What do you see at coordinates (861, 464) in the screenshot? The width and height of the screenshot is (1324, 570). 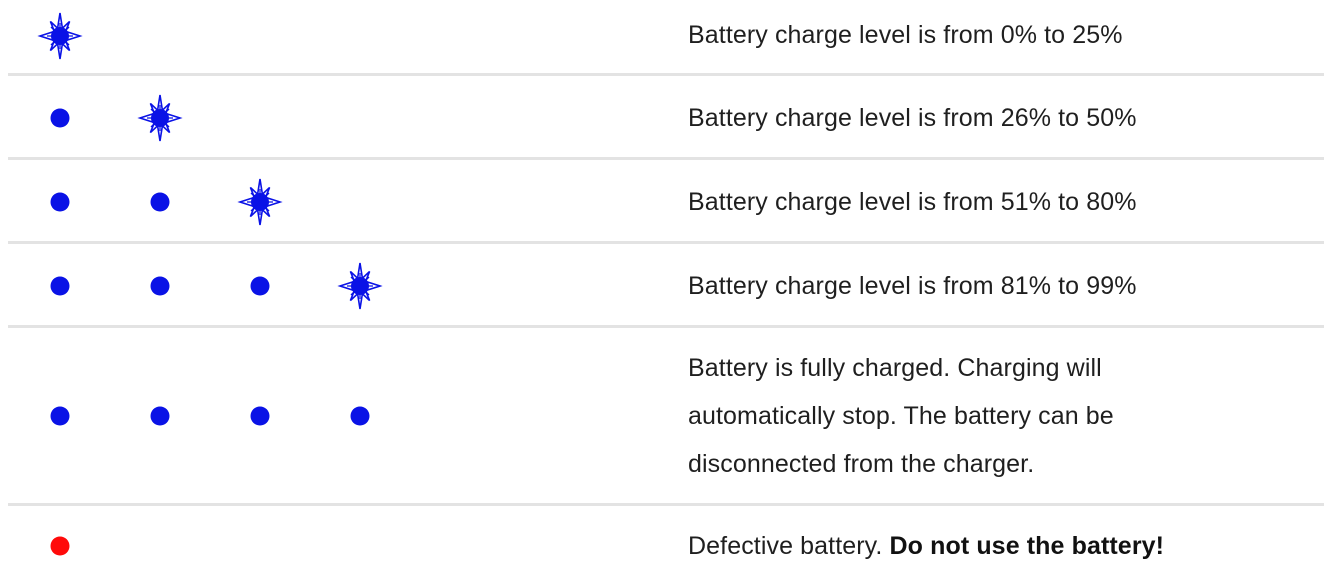 I see `description-line-3: disconnected from the charger.` at bounding box center [861, 464].